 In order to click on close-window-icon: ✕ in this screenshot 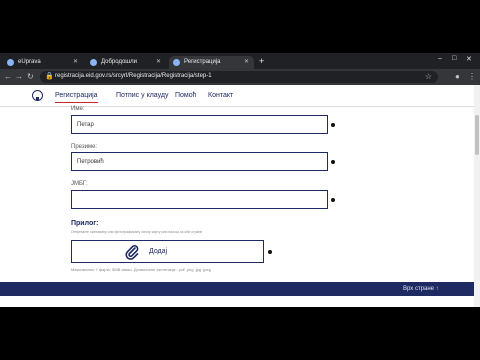, I will do `click(469, 59)`.